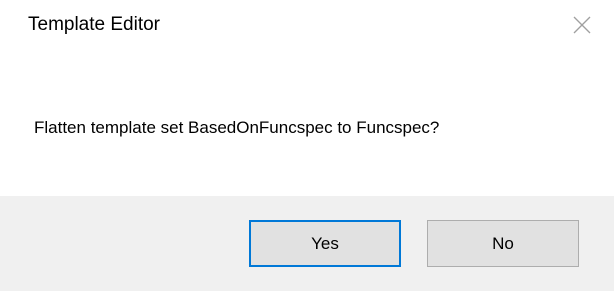 This screenshot has height=291, width=614. Describe the element at coordinates (325, 243) in the screenshot. I see `yes-button: Yes` at that location.